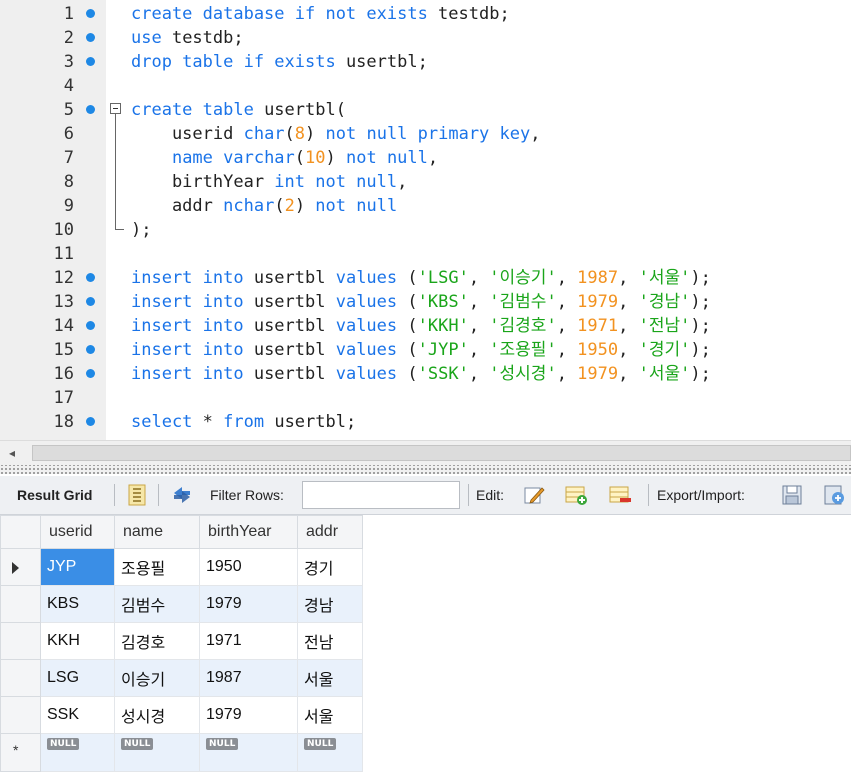 This screenshot has width=851, height=773. Describe the element at coordinates (248, 752) in the screenshot. I see `grid-cell-birthyear: NULL` at that location.